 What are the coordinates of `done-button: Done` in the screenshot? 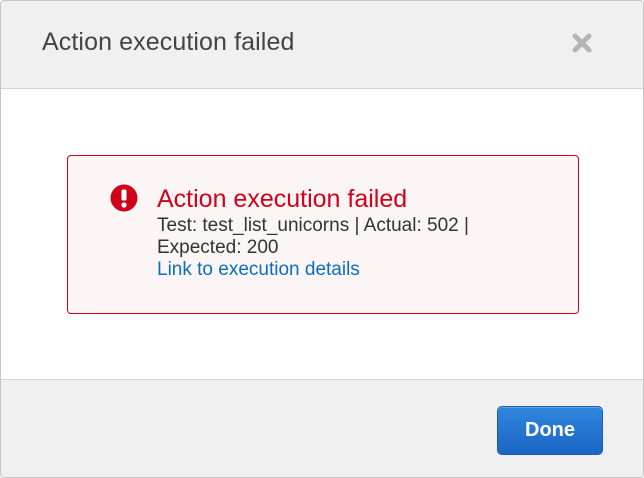 It's located at (550, 430).